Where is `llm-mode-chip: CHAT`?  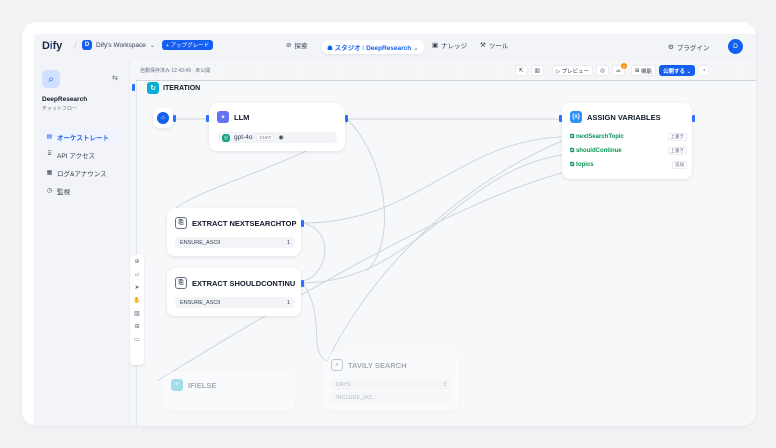
llm-mode-chip: CHAT is located at coordinates (265, 137).